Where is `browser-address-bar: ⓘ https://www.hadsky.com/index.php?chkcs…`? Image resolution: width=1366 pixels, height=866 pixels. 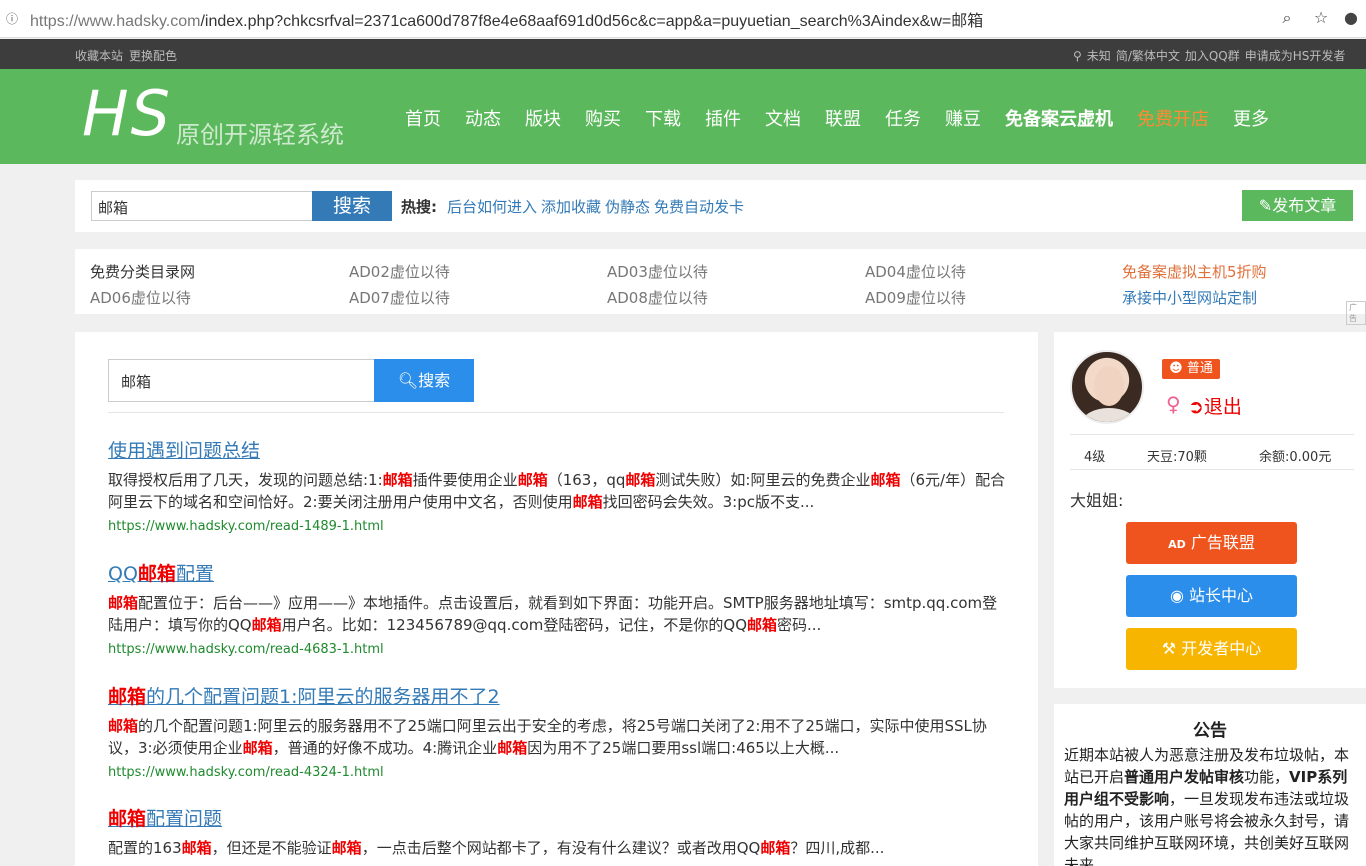 browser-address-bar: ⓘ https://www.hadsky.com/index.php?chkcs… is located at coordinates (683, 19).